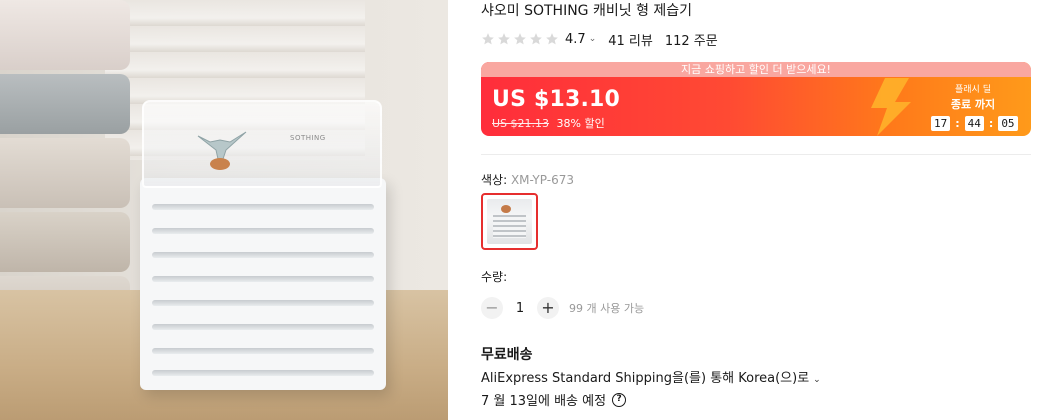  I want to click on variant-value: XM-YP-673, so click(542, 180).